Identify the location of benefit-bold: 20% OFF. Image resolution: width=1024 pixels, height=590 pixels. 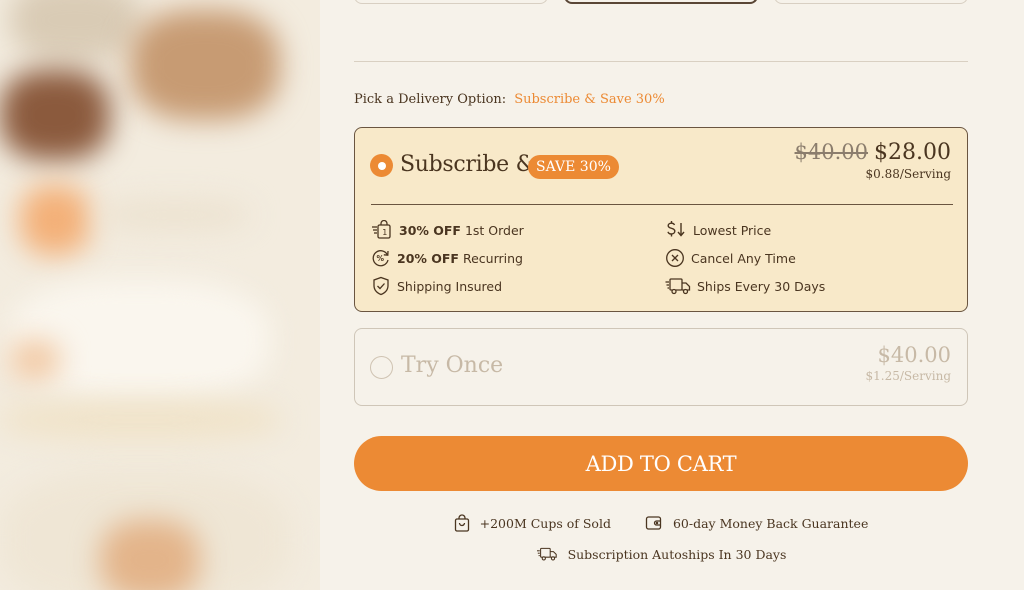
(428, 258).